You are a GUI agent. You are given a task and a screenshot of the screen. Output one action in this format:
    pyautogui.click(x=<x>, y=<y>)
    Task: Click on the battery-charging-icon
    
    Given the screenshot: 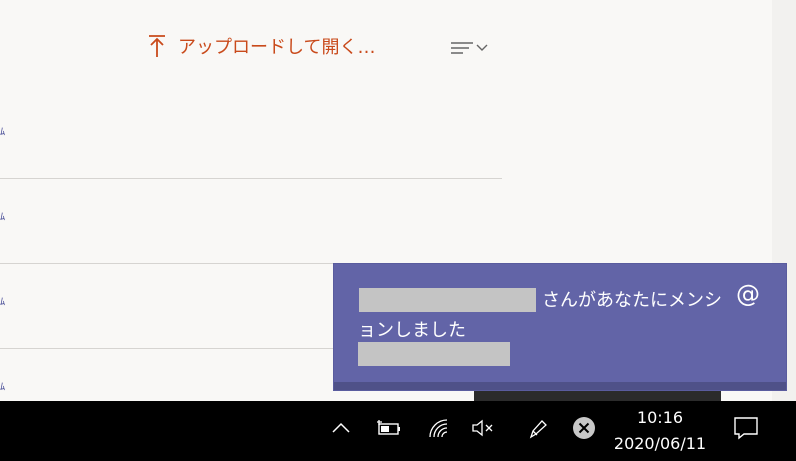 What is the action you would take?
    pyautogui.click(x=388, y=427)
    